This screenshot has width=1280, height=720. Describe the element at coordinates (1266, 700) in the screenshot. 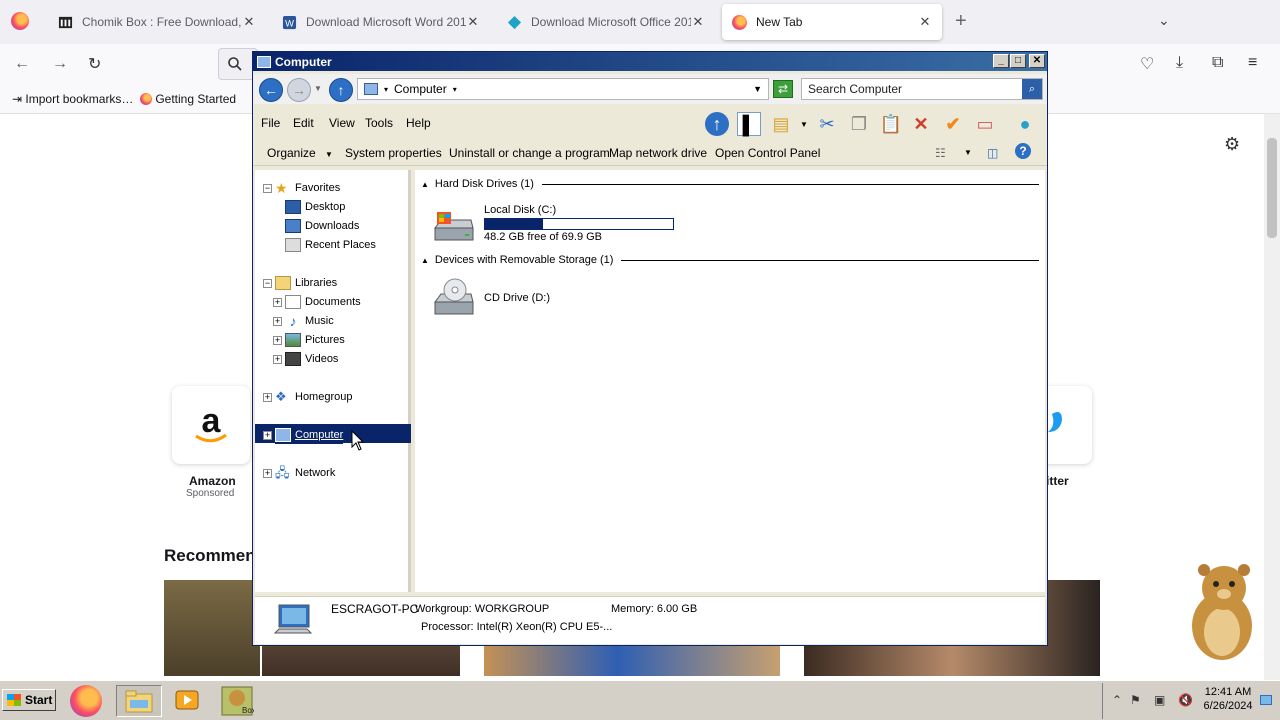

I see `show-desktop-icon` at that location.